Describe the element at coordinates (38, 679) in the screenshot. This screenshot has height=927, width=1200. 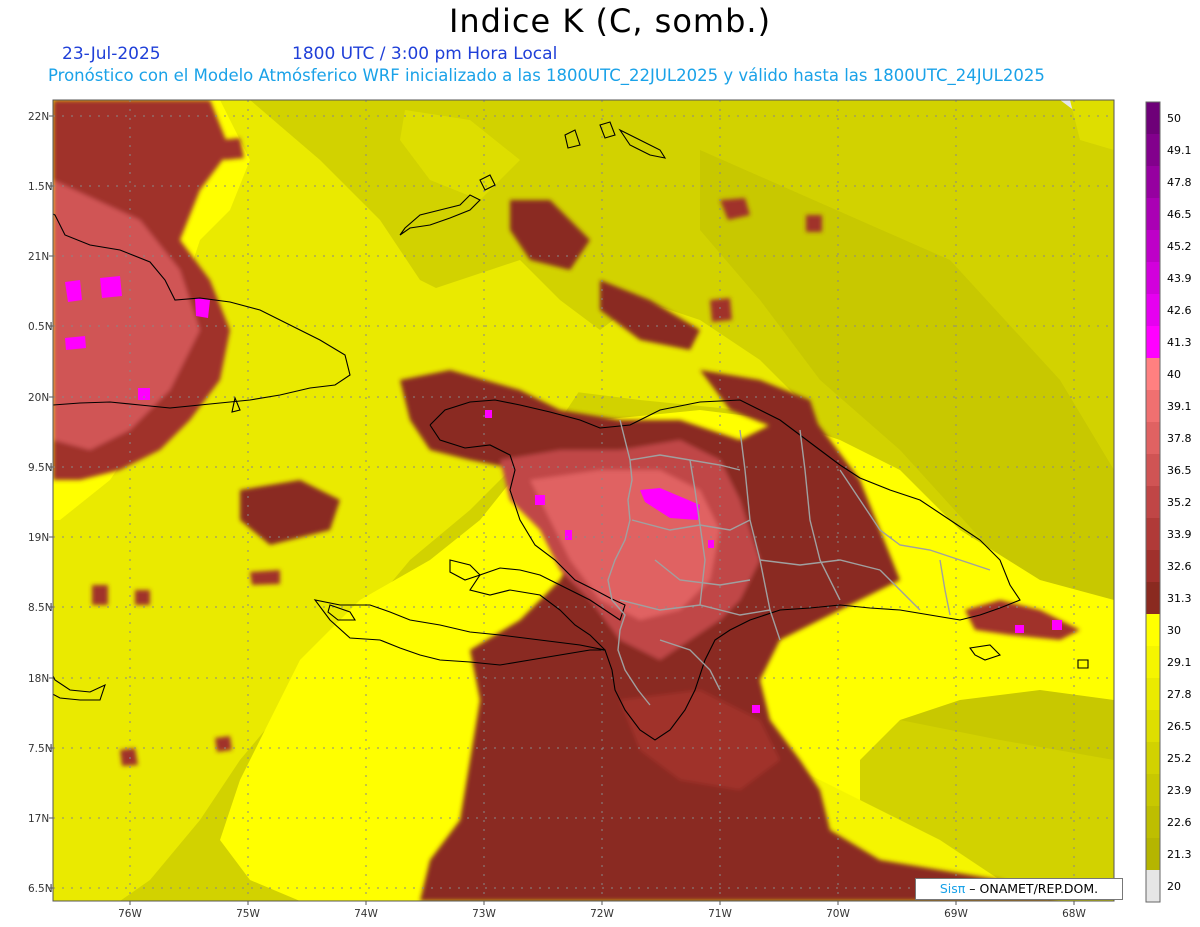
I see `lat-label-18n: 18N` at that location.